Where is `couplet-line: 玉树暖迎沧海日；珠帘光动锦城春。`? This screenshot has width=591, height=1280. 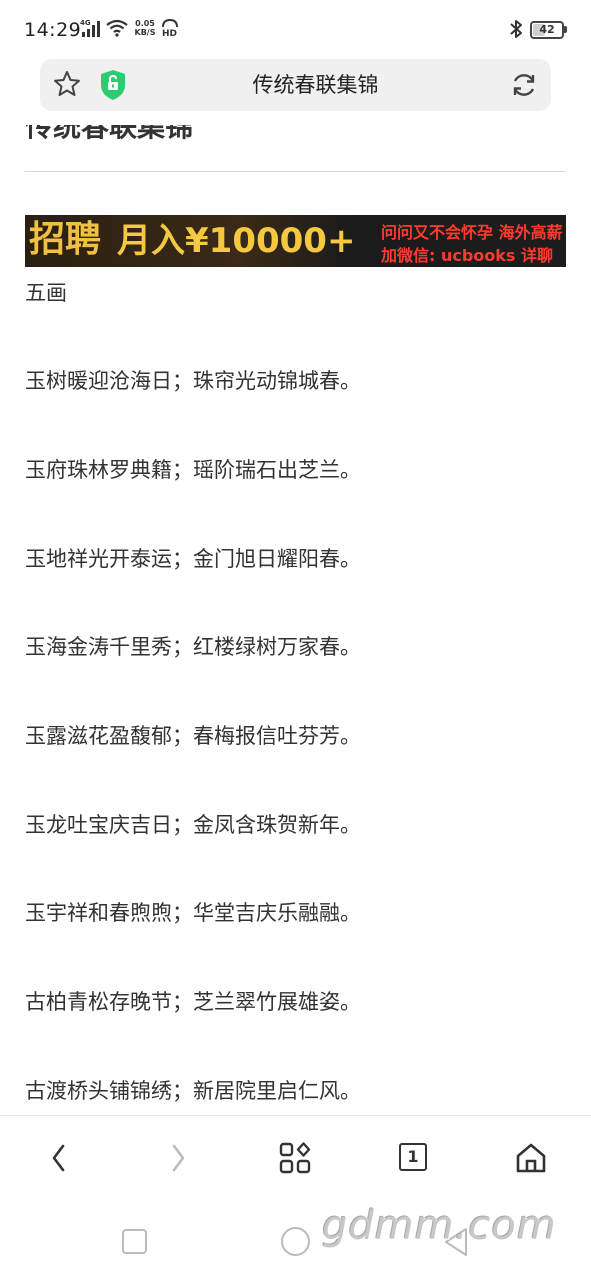
couplet-line: 玉树暖迎沧海日；珠帘光动锦城春。 is located at coordinates (193, 381).